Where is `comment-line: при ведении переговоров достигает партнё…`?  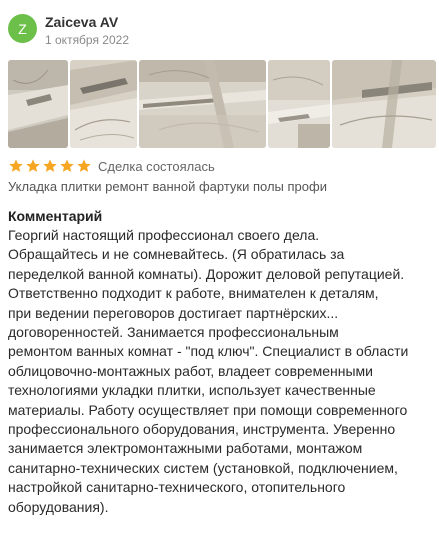
comment-line: при ведении переговоров достигает партнё… is located at coordinates (173, 312).